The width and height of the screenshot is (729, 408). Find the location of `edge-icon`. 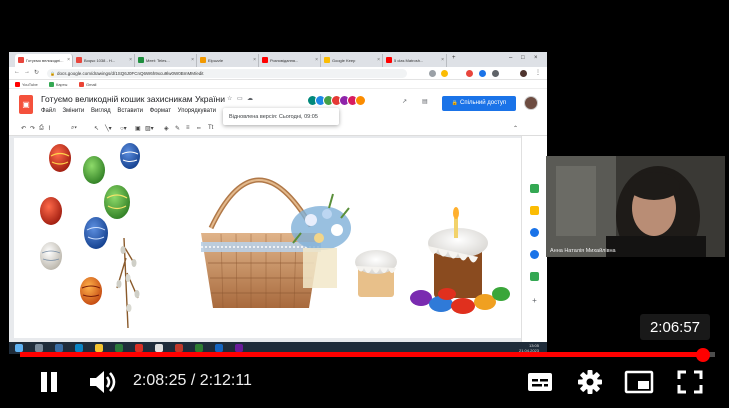

edge-icon is located at coordinates (79, 348).